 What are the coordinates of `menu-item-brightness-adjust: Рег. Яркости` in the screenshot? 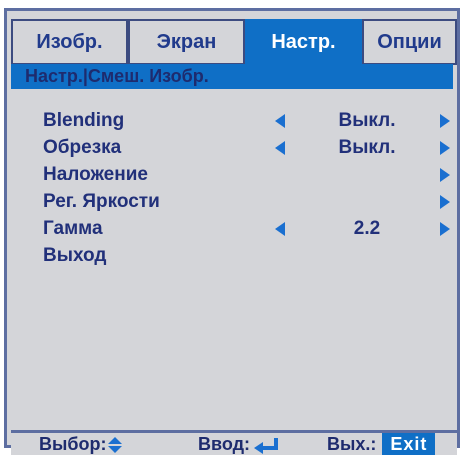 It's located at (232, 202).